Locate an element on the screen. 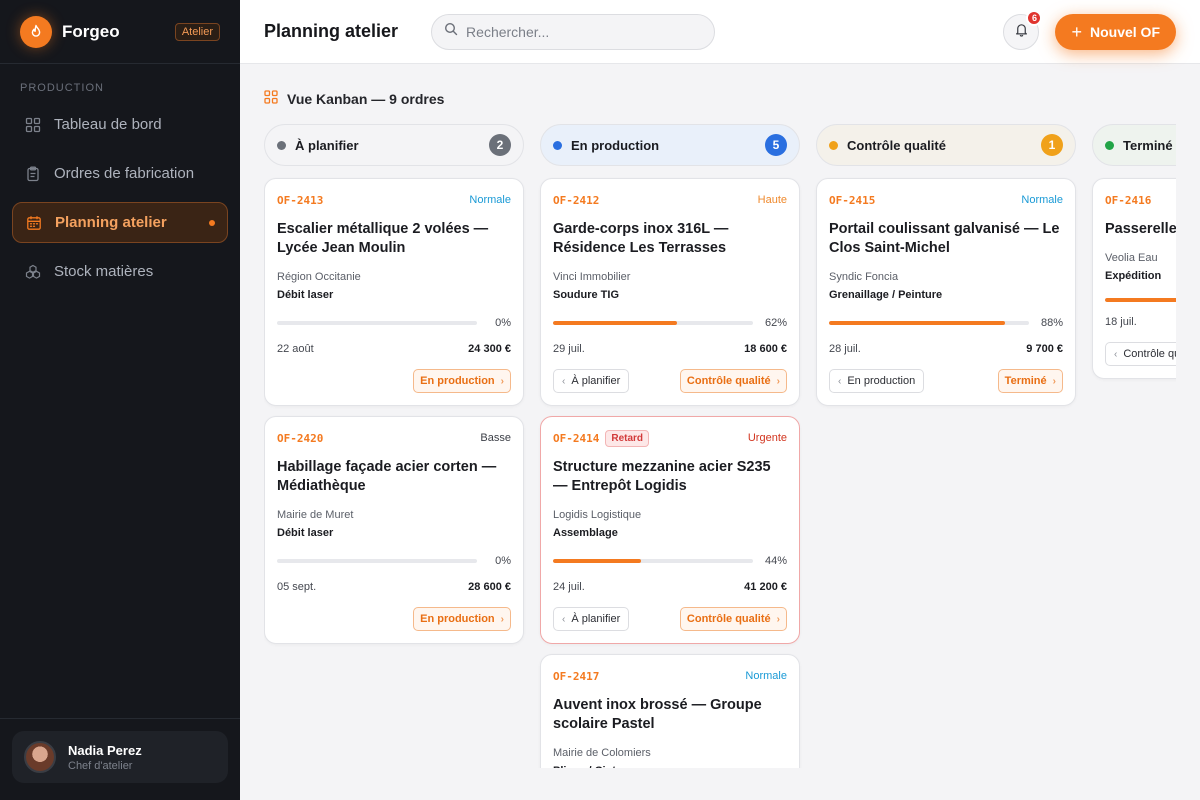 The height and width of the screenshot is (800, 1200). column-header: Terminé is located at coordinates (1134, 145).